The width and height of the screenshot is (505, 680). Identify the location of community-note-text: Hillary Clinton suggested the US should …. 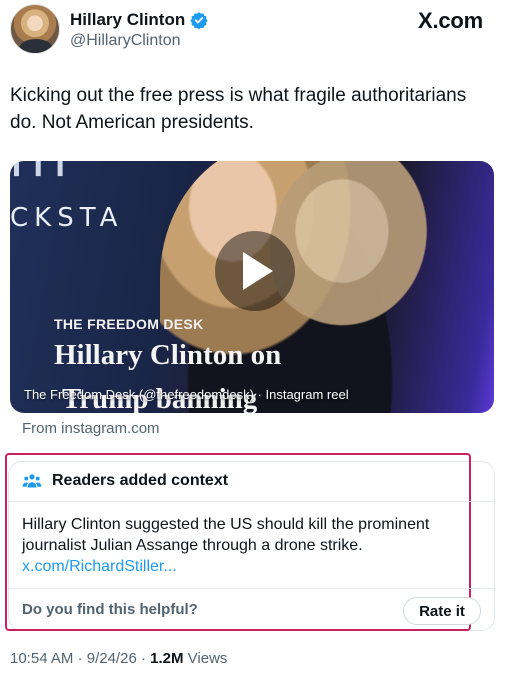
(226, 535).